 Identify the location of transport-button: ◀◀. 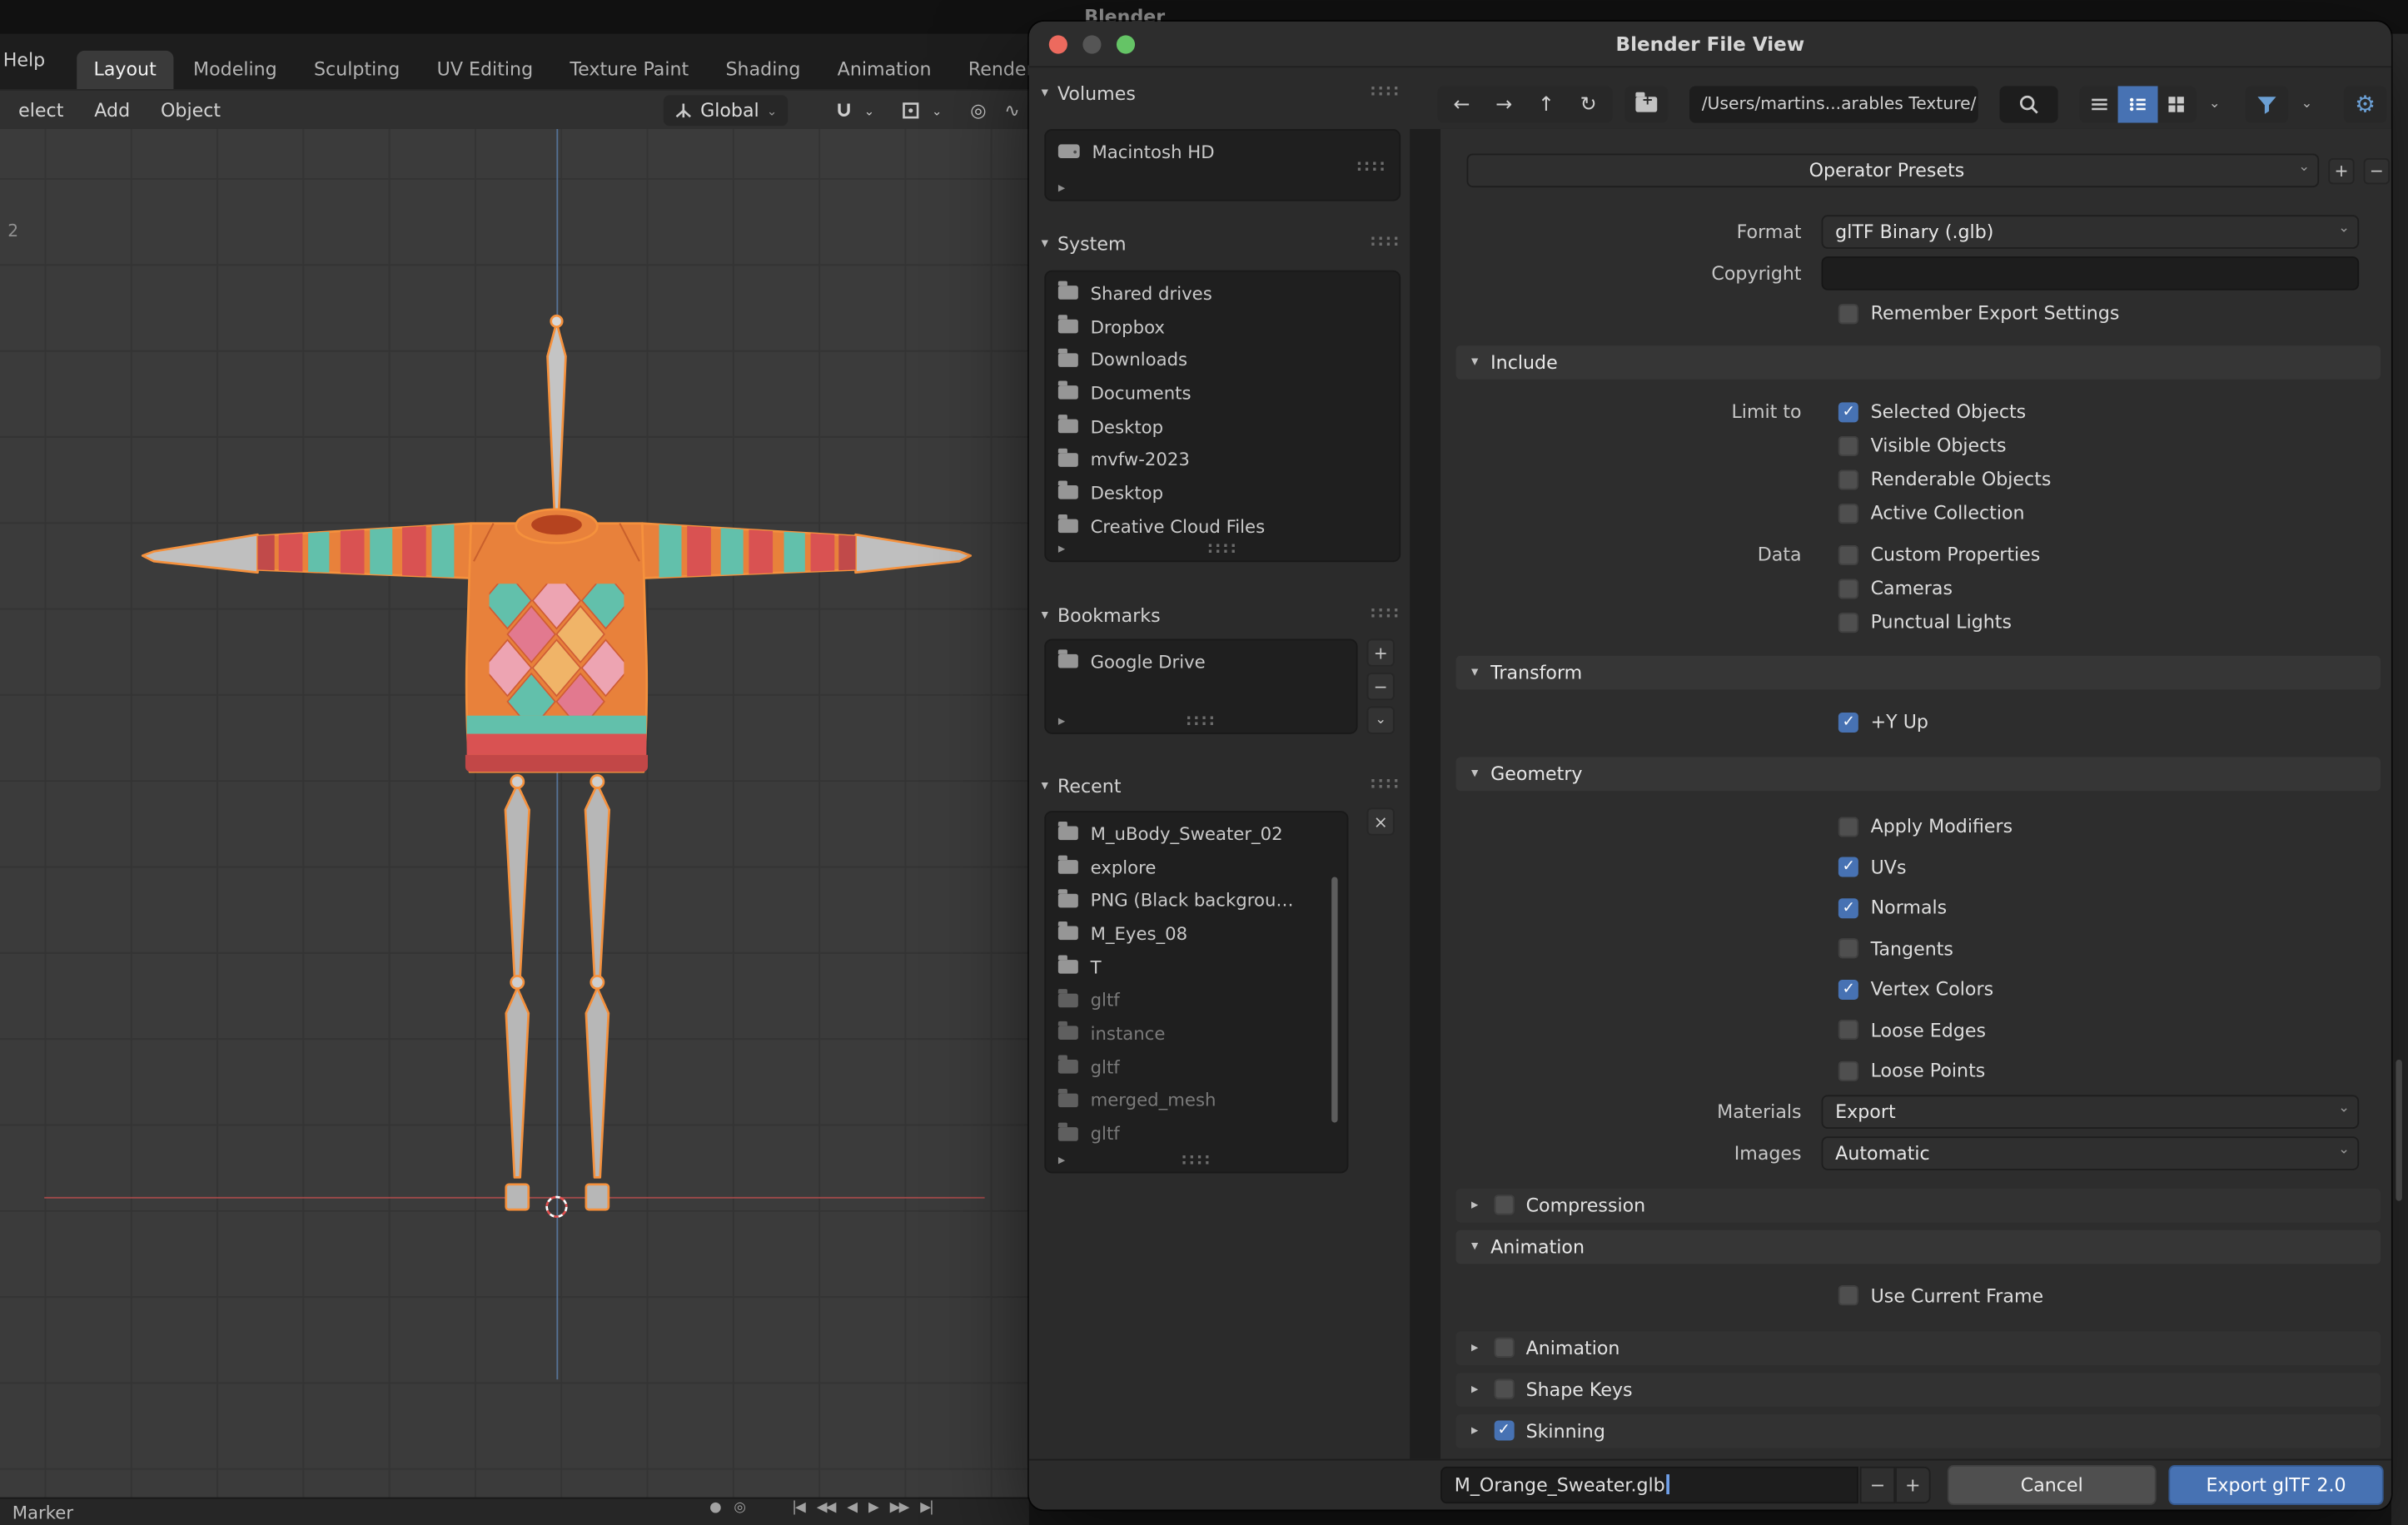
(827, 1507).